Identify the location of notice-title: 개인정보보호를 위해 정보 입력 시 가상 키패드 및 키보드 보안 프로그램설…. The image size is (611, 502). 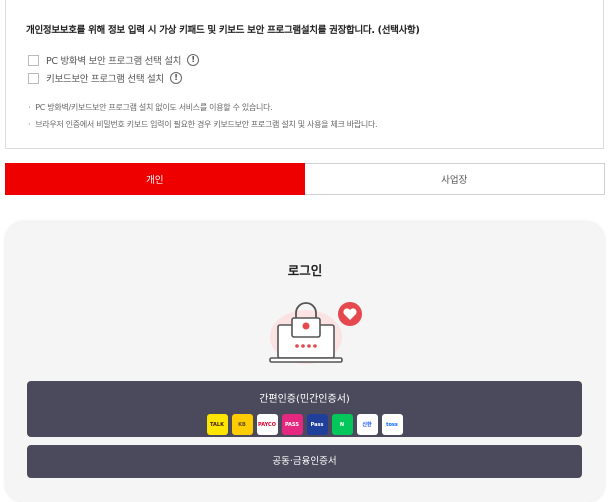
(223, 30).